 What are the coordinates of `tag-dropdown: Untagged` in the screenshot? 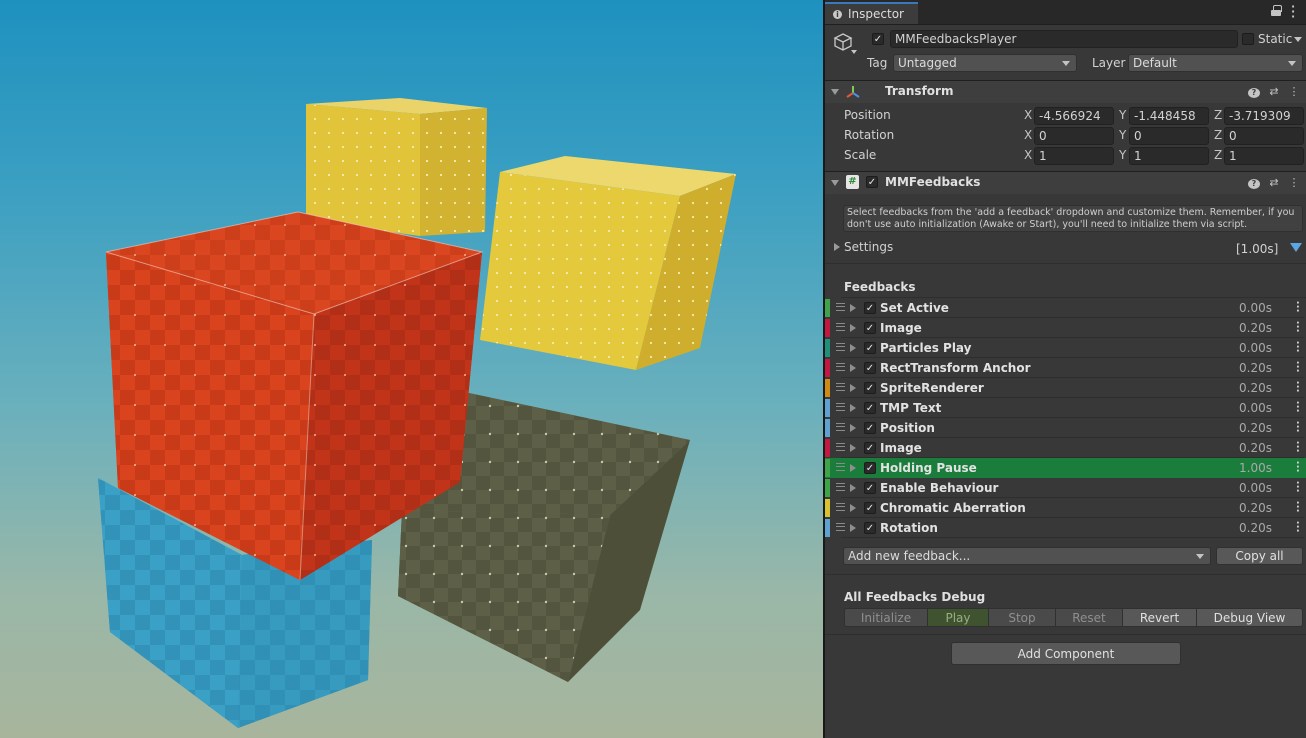 It's located at (985, 63).